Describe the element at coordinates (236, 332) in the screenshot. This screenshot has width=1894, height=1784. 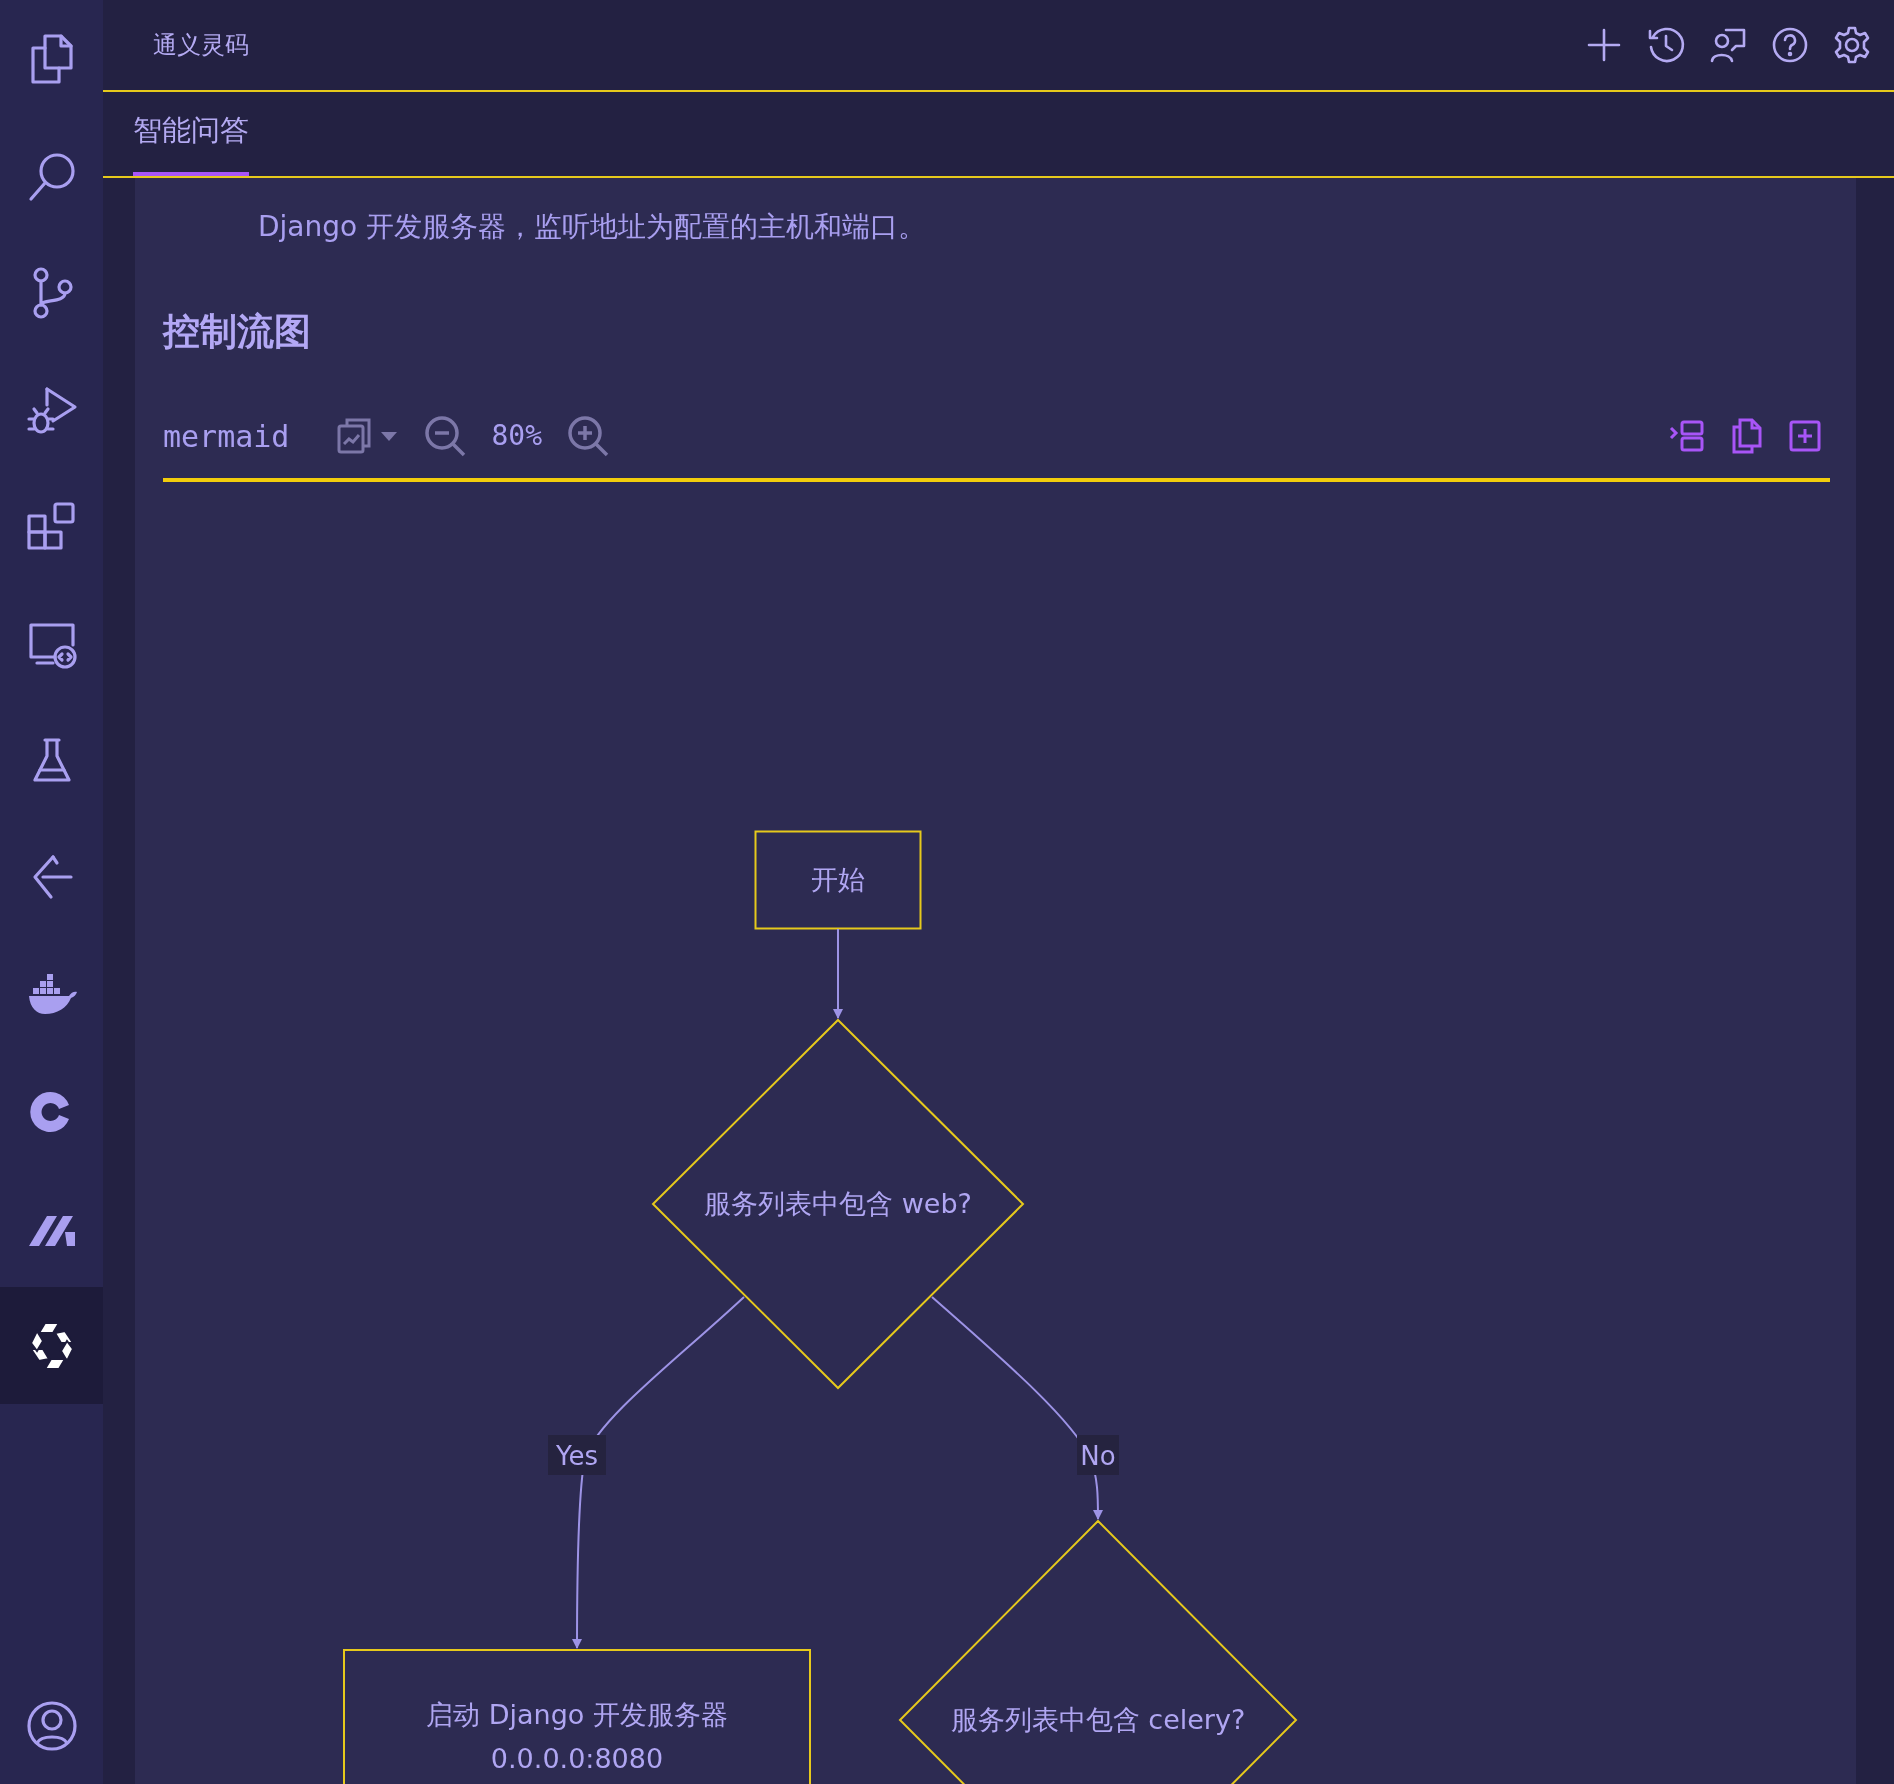
I see `section-heading: 控制流图` at that location.